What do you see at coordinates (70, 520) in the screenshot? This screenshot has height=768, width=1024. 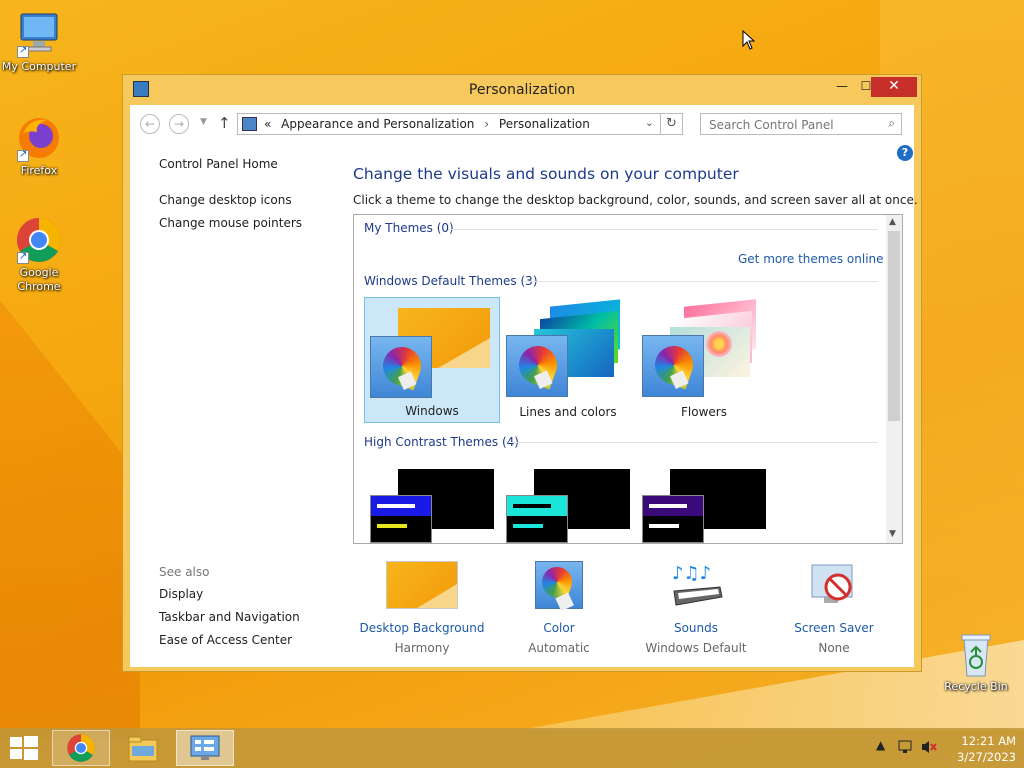 I see `wallpaper-shape` at bounding box center [70, 520].